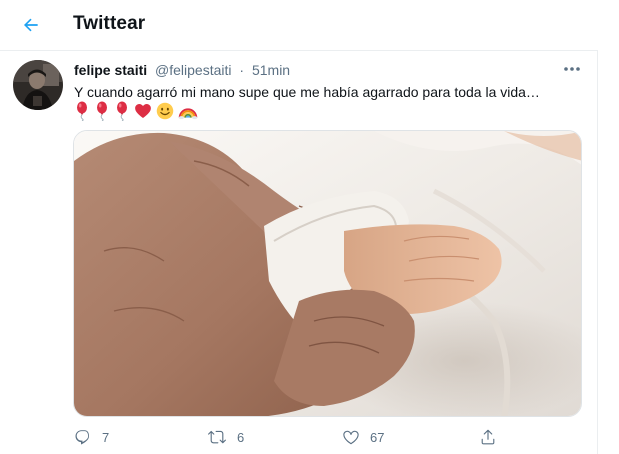 This screenshot has height=454, width=619. What do you see at coordinates (363, 437) in the screenshot?
I see `like-button: 67` at bounding box center [363, 437].